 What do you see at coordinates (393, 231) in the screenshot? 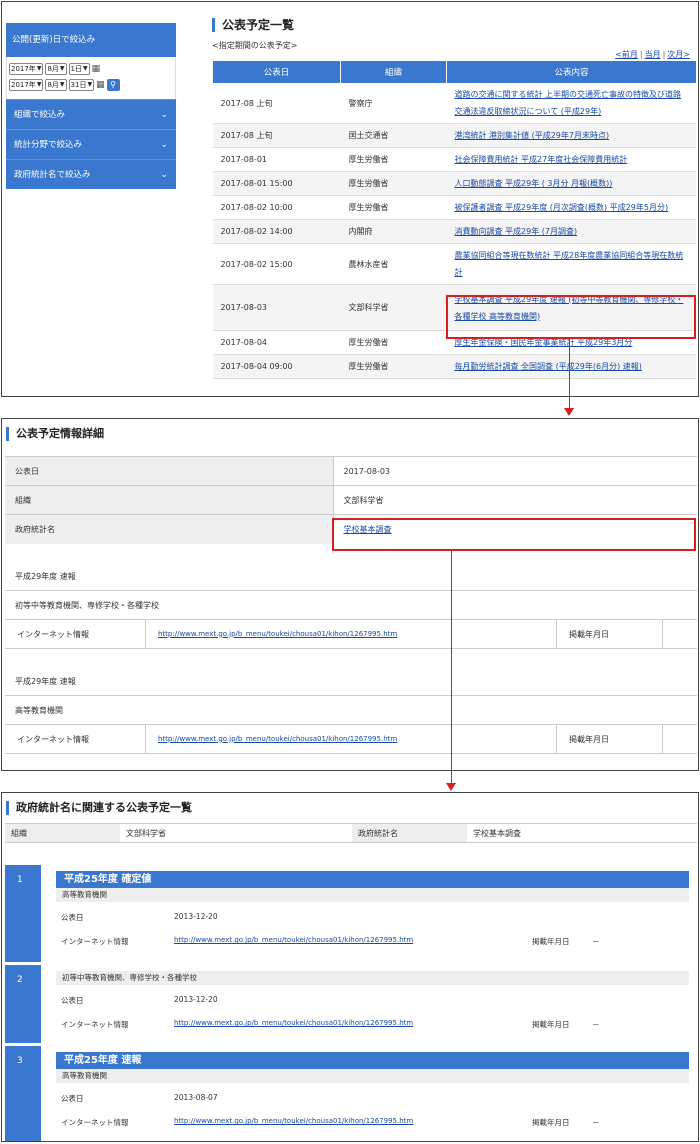
I see `row-org: 内閣府` at bounding box center [393, 231].